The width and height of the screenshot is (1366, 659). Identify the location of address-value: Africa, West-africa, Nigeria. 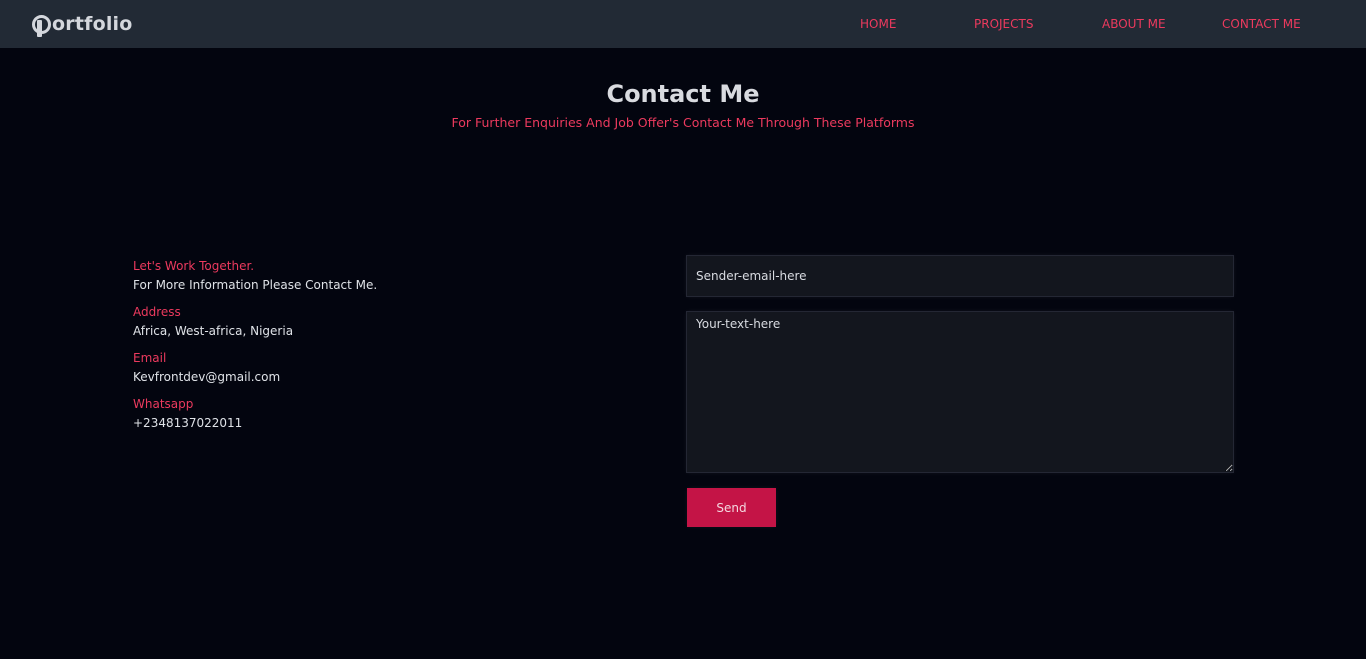
(213, 331).